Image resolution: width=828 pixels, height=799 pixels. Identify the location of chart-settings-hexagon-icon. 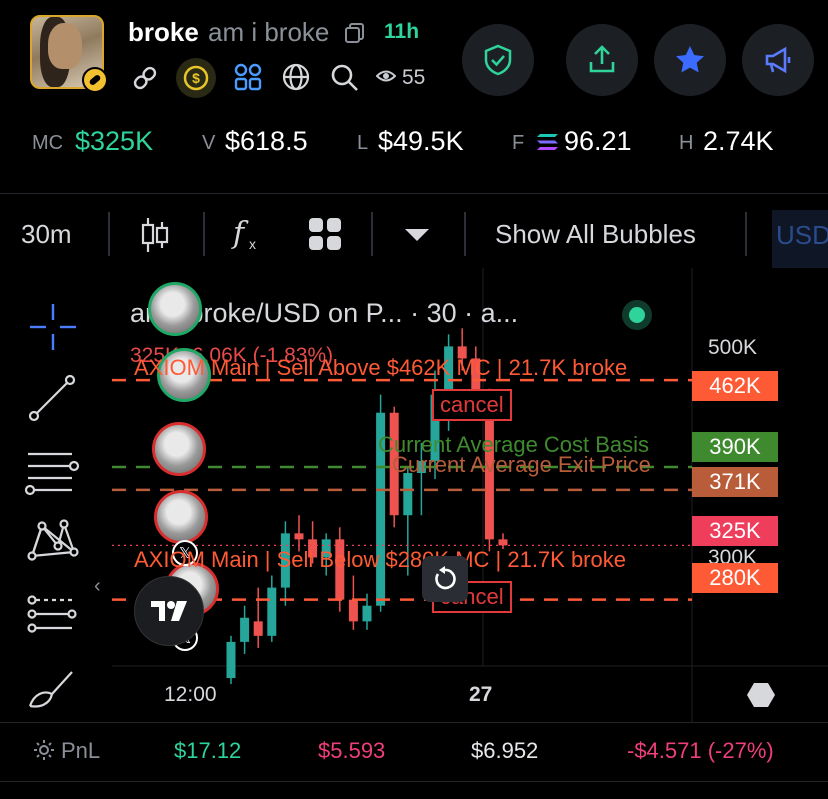
(761, 697).